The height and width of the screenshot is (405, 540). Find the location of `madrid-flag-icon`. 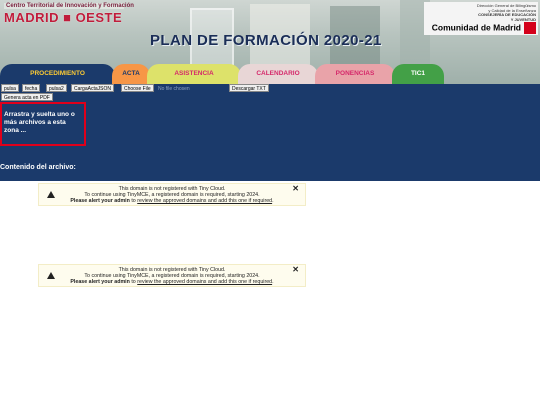

madrid-flag-icon is located at coordinates (530, 28).